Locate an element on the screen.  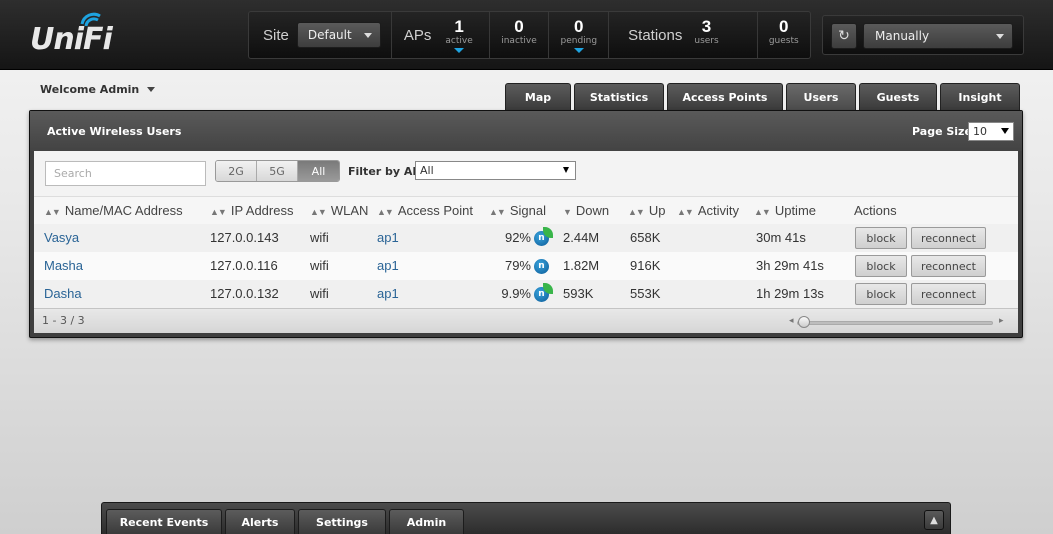
site-select: Default is located at coordinates (338, 35).